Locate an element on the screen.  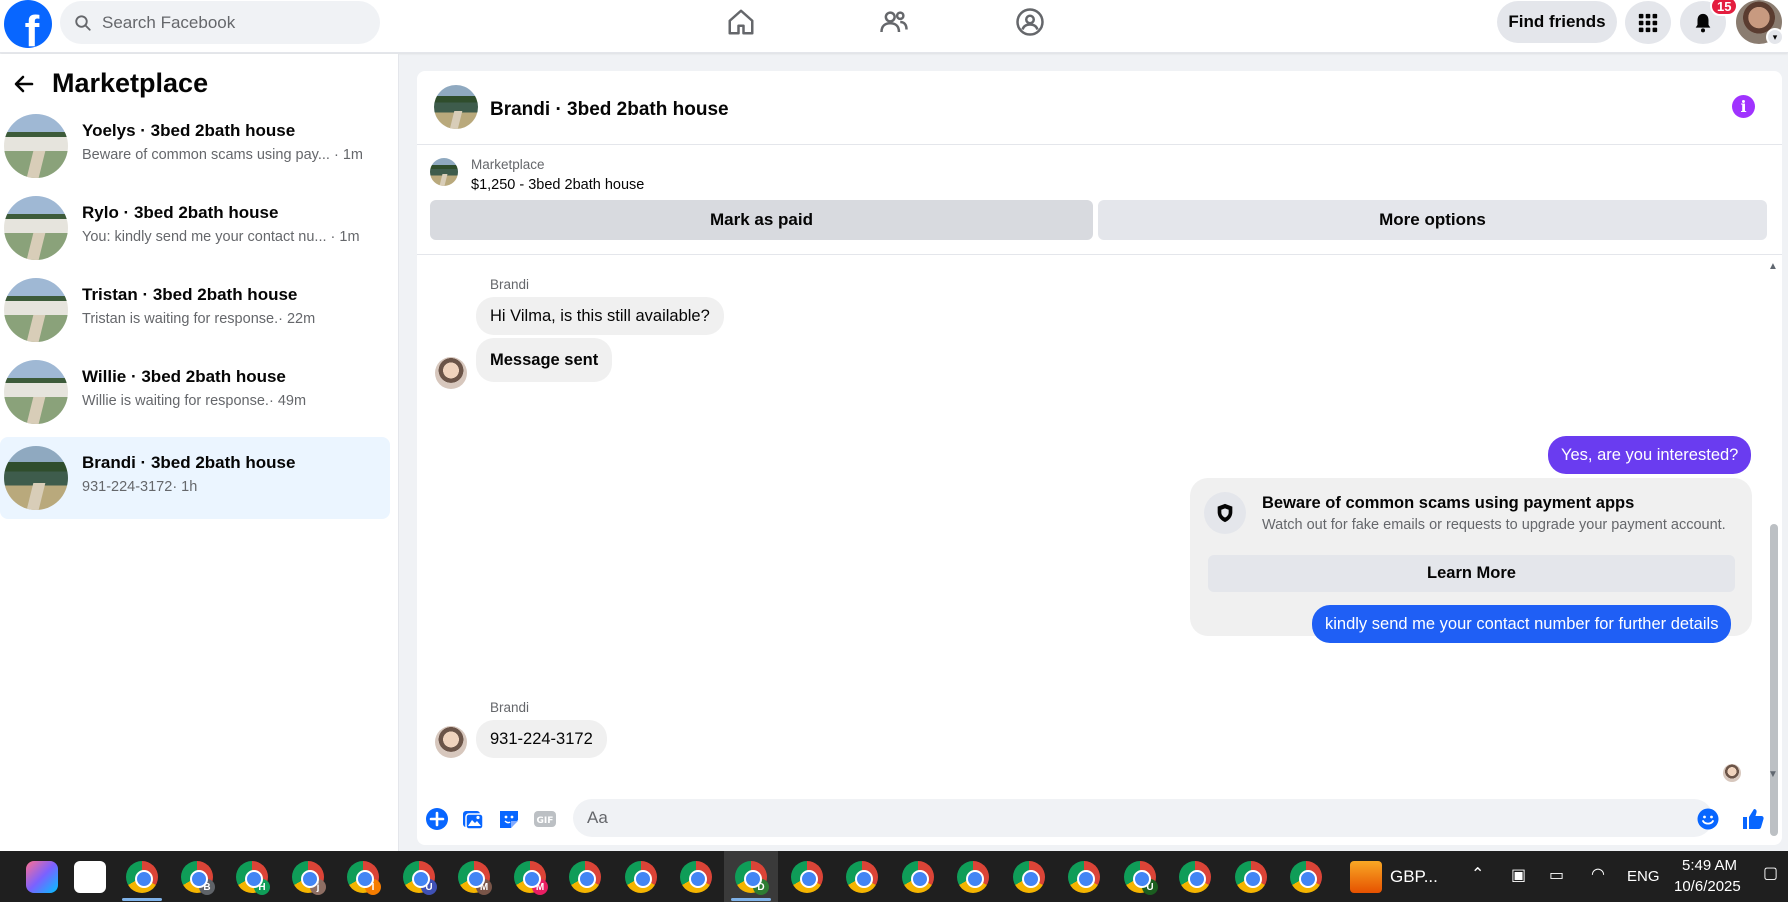
photo-icon is located at coordinates (473, 819).